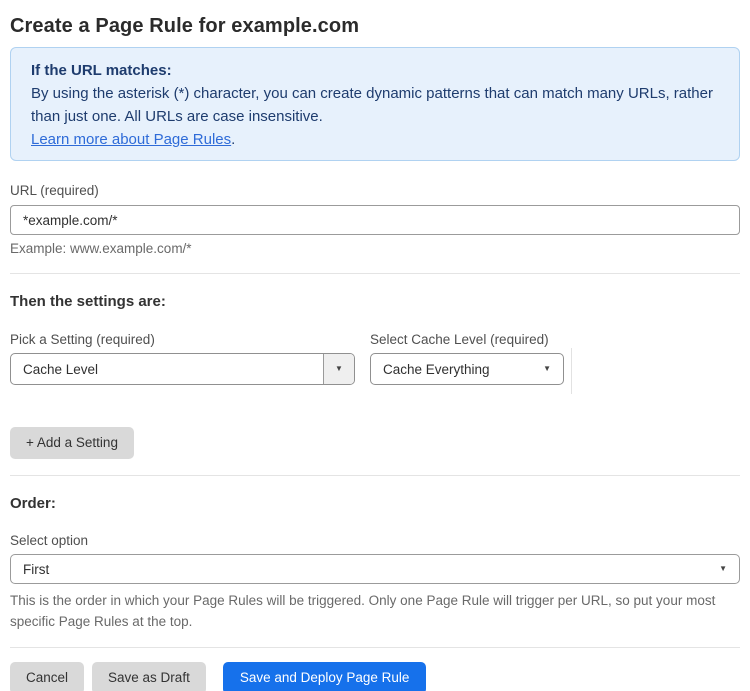  I want to click on cache-level-dropdown: Cache Everything ▼, so click(467, 369).